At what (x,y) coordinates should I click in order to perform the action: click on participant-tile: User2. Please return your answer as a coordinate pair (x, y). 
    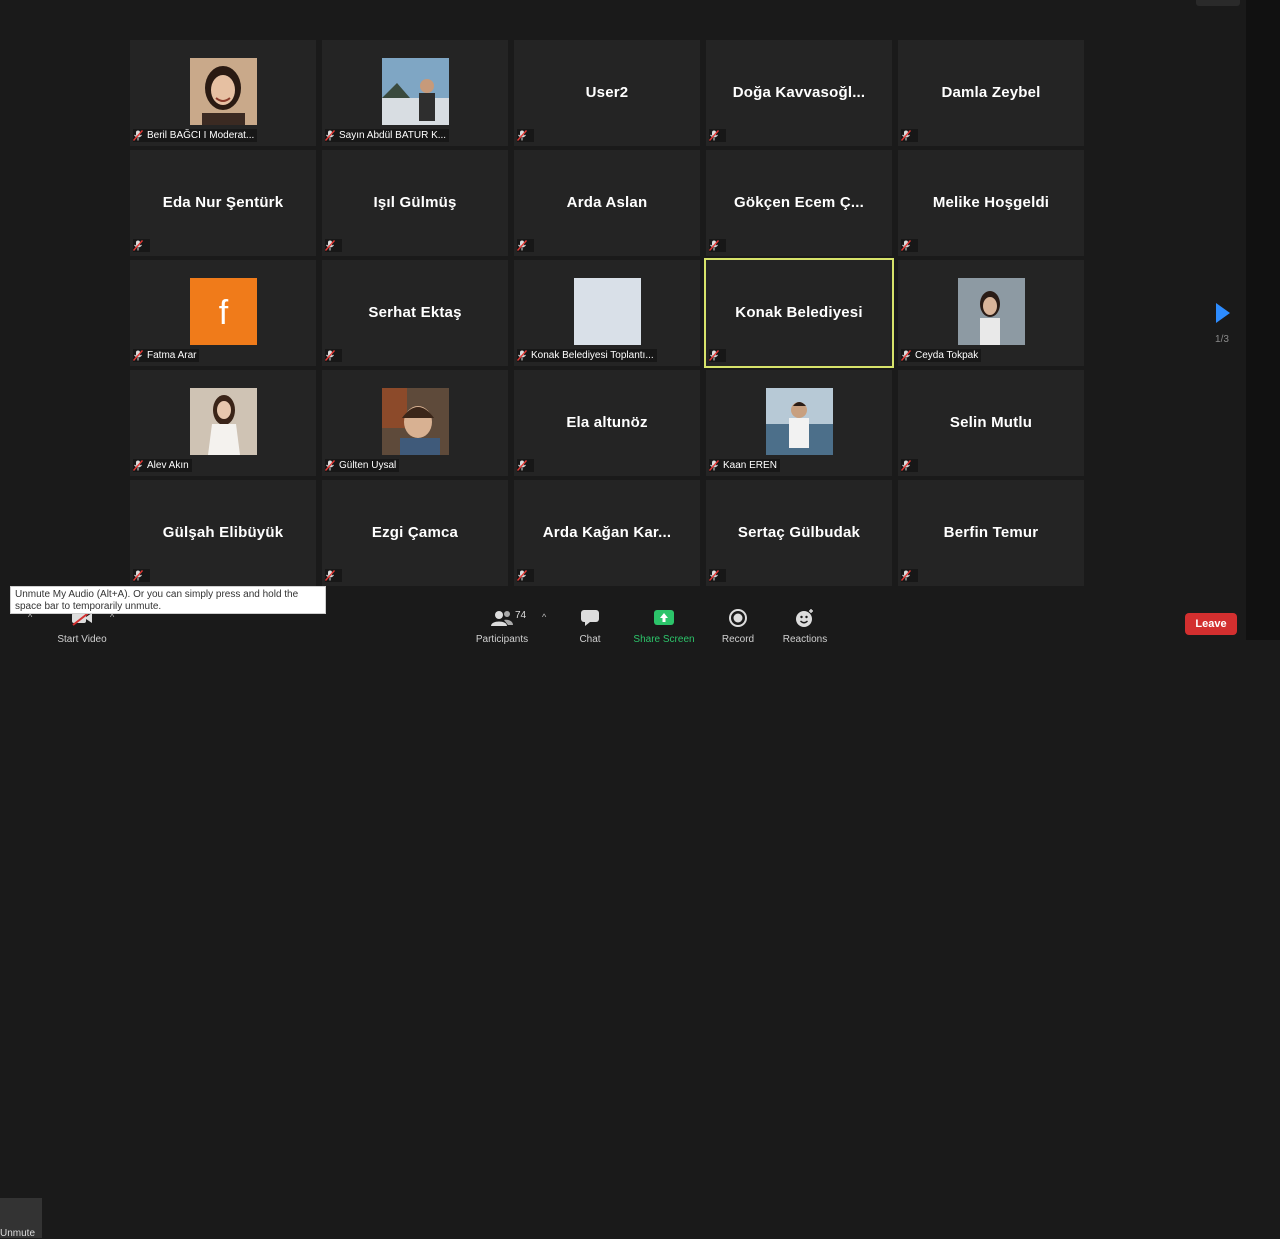
    Looking at the image, I should click on (607, 93).